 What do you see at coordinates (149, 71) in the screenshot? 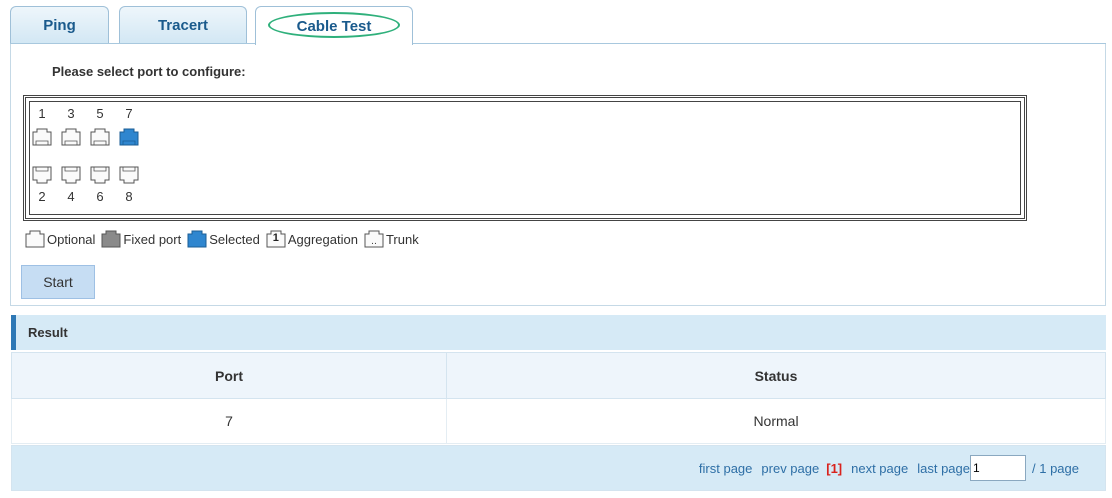
I see `select-port-prompt: Please select port to configure:` at bounding box center [149, 71].